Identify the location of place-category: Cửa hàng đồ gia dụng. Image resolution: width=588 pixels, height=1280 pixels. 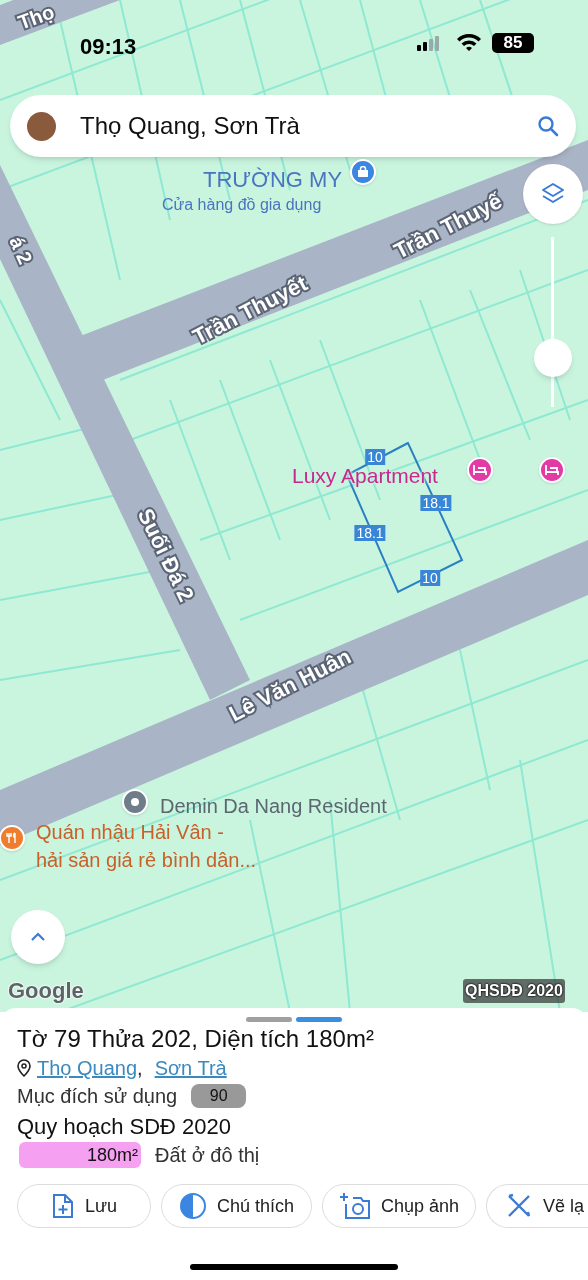
(242, 205).